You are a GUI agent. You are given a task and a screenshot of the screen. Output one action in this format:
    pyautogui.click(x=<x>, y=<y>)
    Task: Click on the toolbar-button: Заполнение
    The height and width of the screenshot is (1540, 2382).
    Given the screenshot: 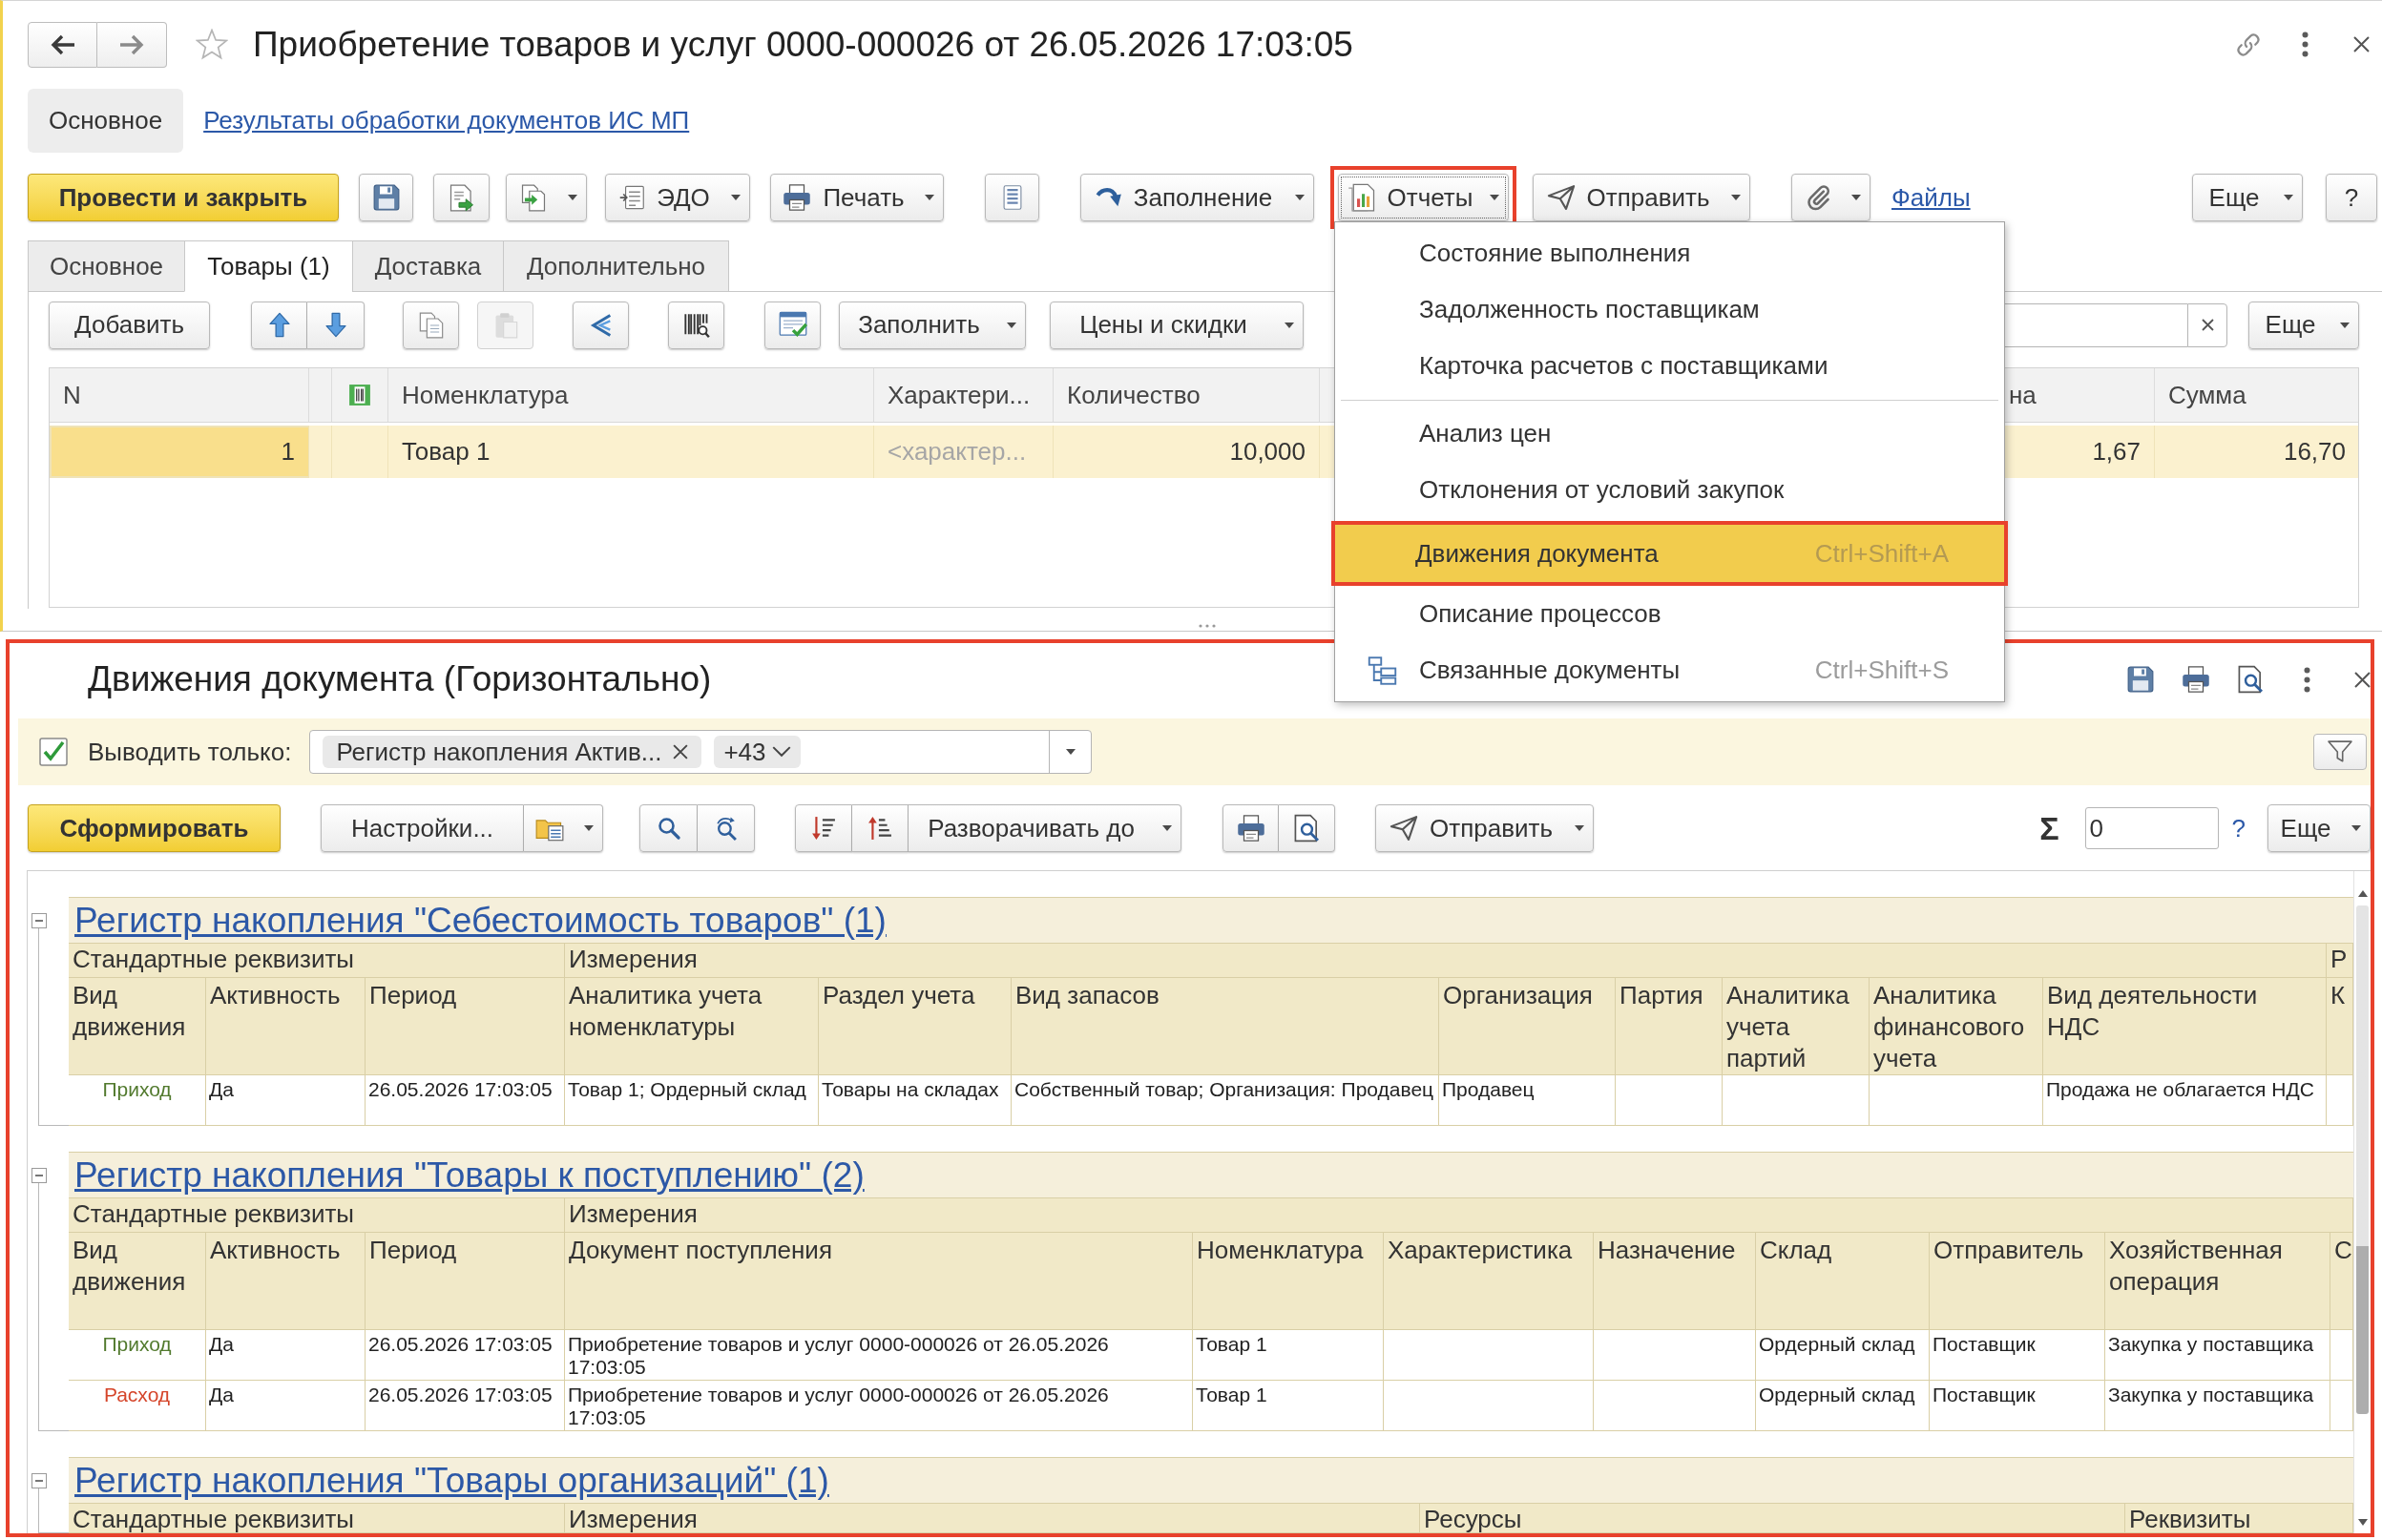 What is the action you would take?
    pyautogui.click(x=1197, y=197)
    